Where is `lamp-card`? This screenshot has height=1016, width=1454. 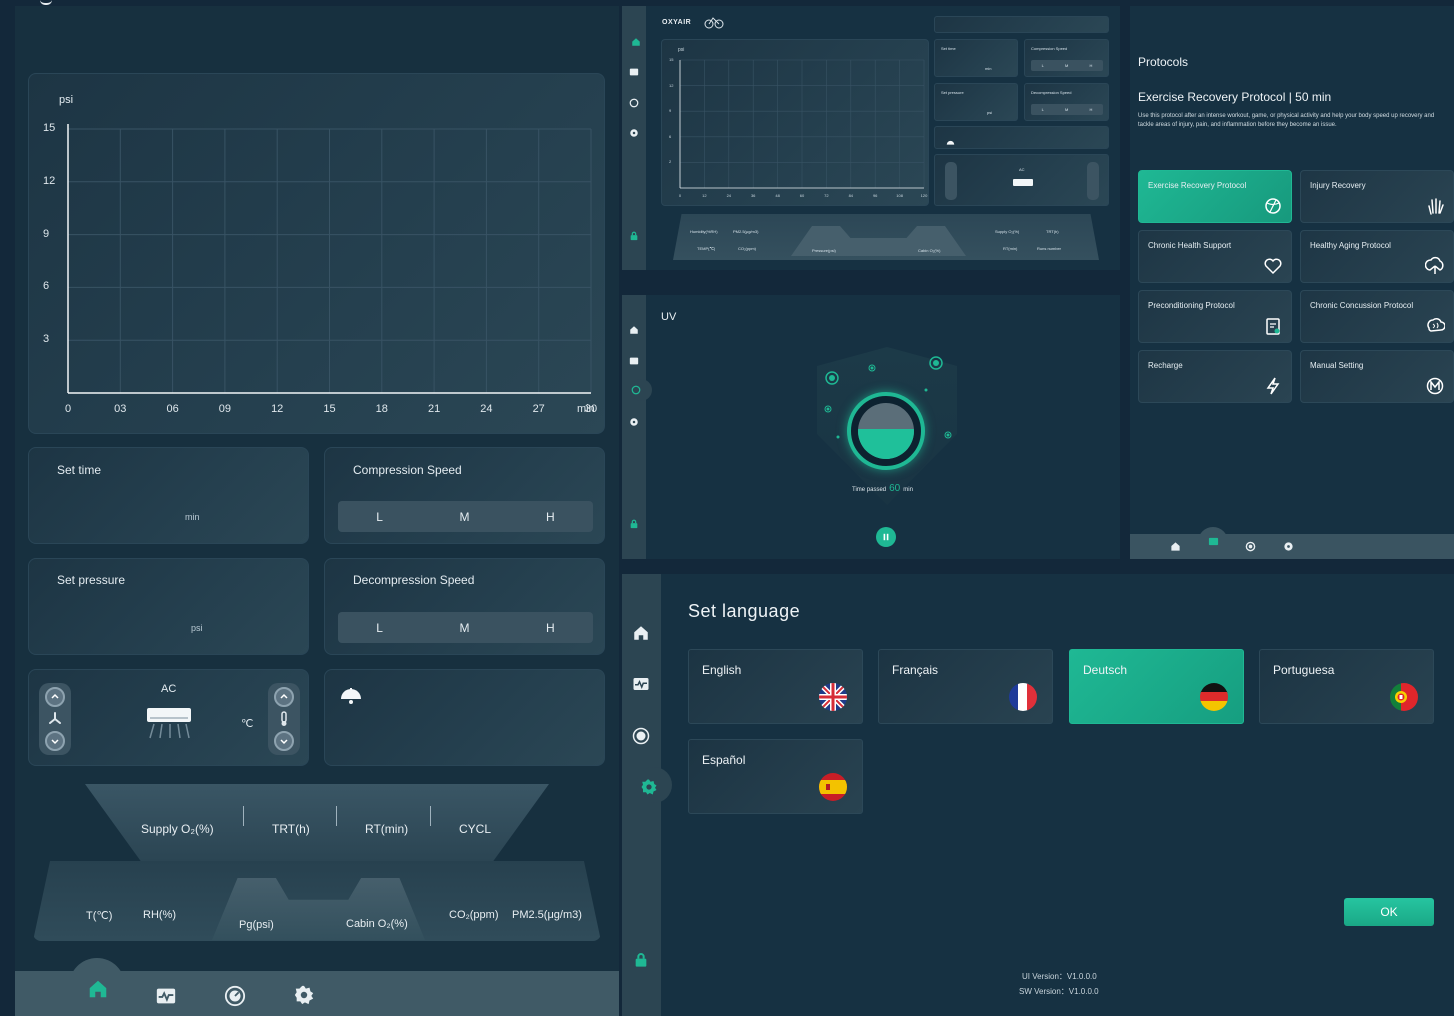
lamp-card is located at coordinates (464, 717).